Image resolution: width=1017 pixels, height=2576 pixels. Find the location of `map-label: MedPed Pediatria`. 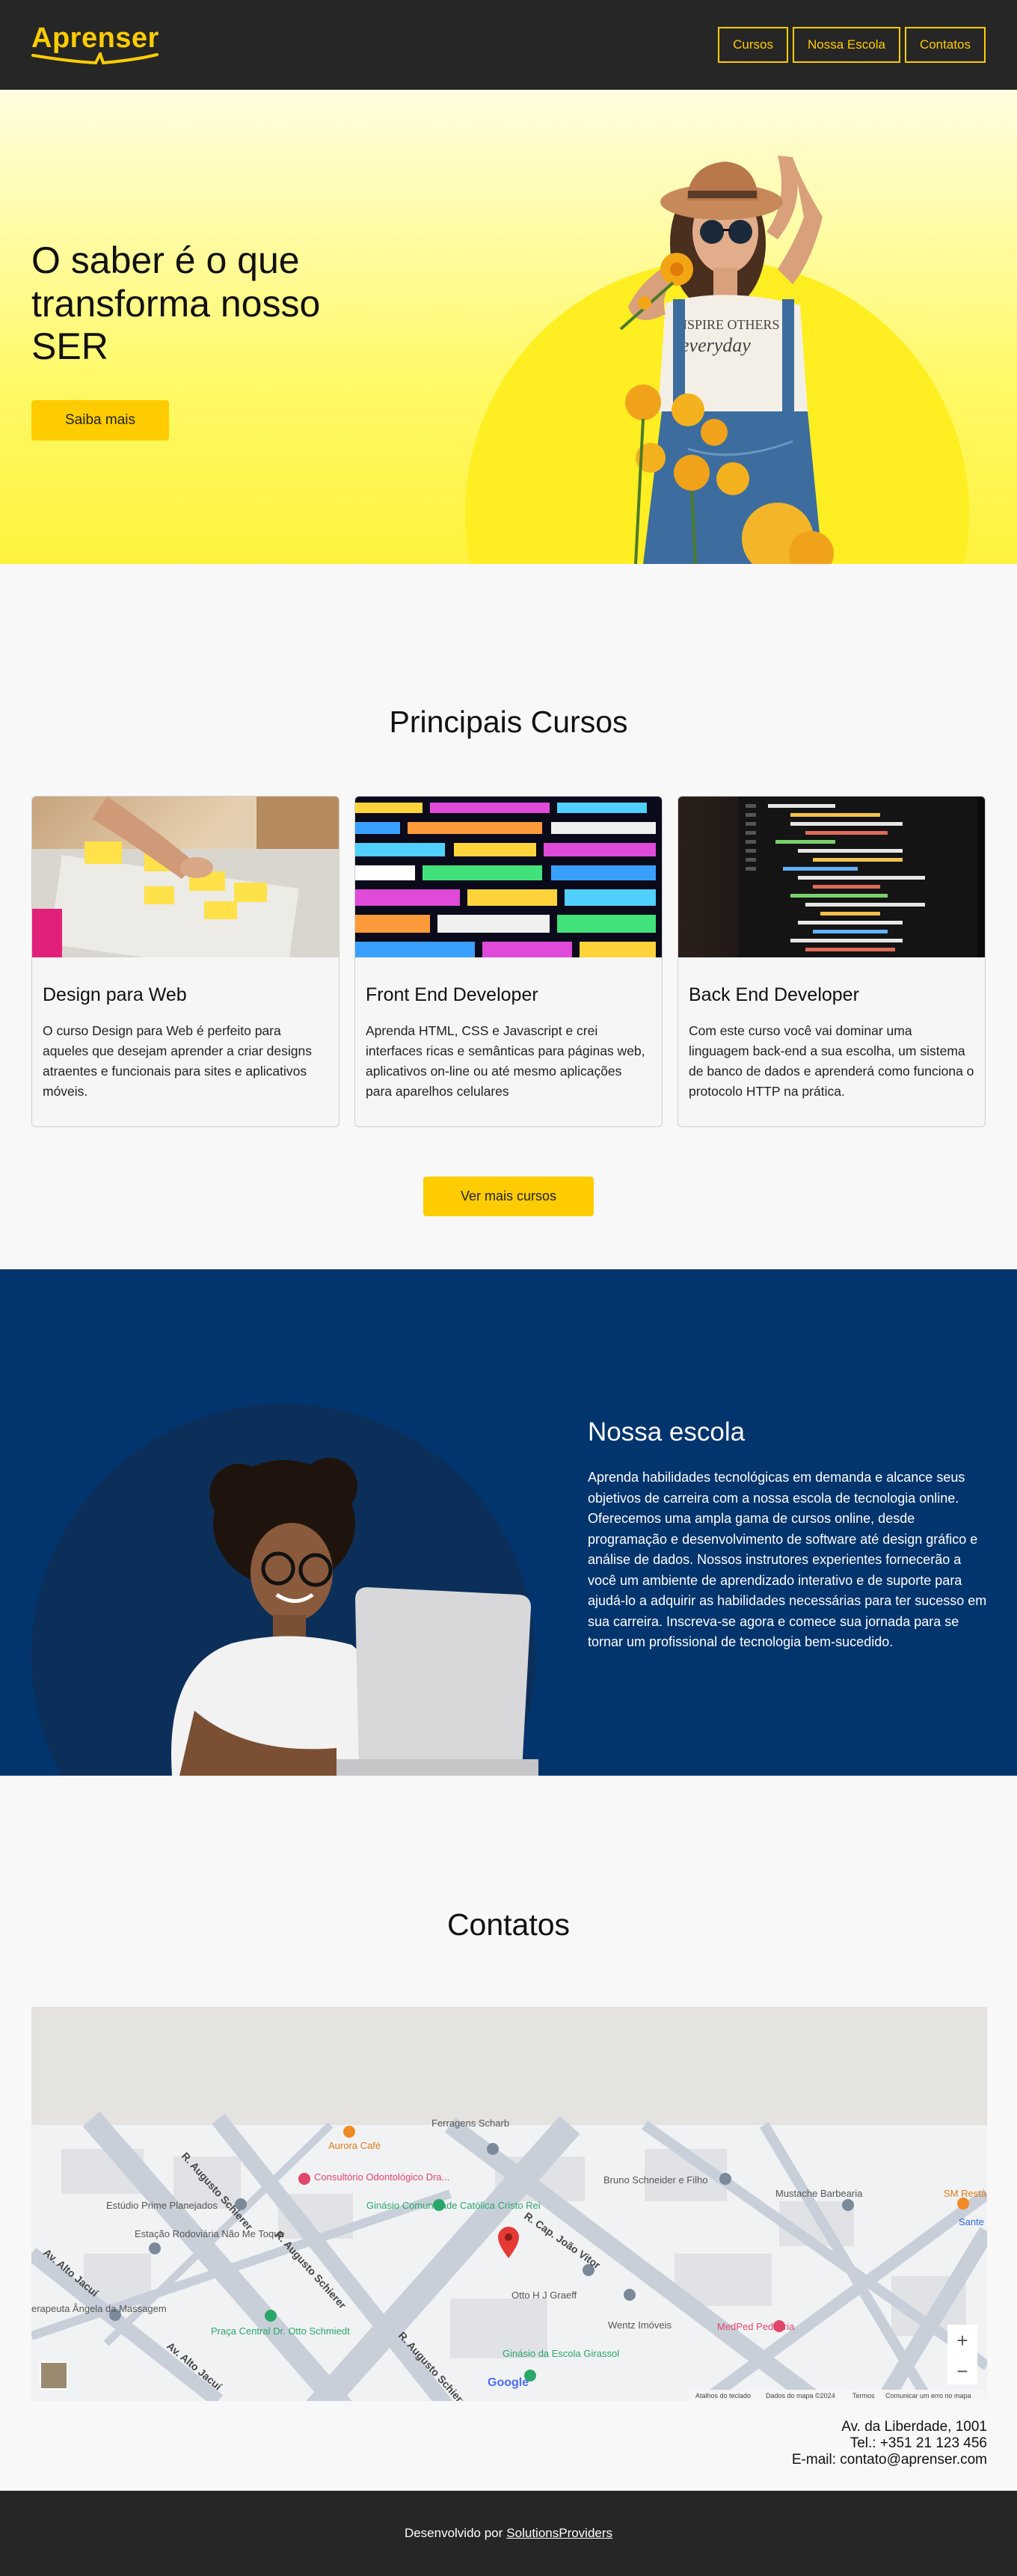

map-label: MedPed Pediatria is located at coordinates (756, 2326).